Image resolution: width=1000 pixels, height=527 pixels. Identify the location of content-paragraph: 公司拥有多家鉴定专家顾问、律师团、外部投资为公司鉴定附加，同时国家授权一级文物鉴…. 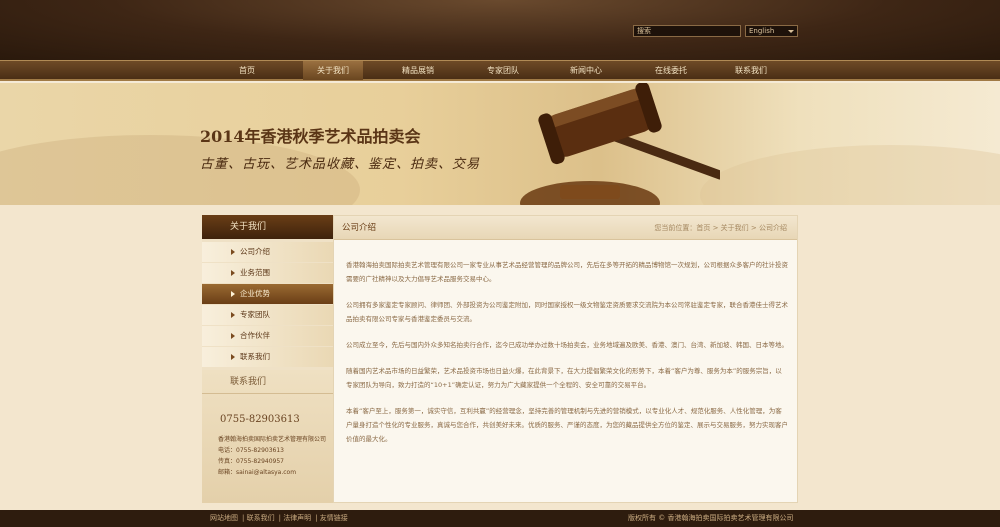
(567, 312).